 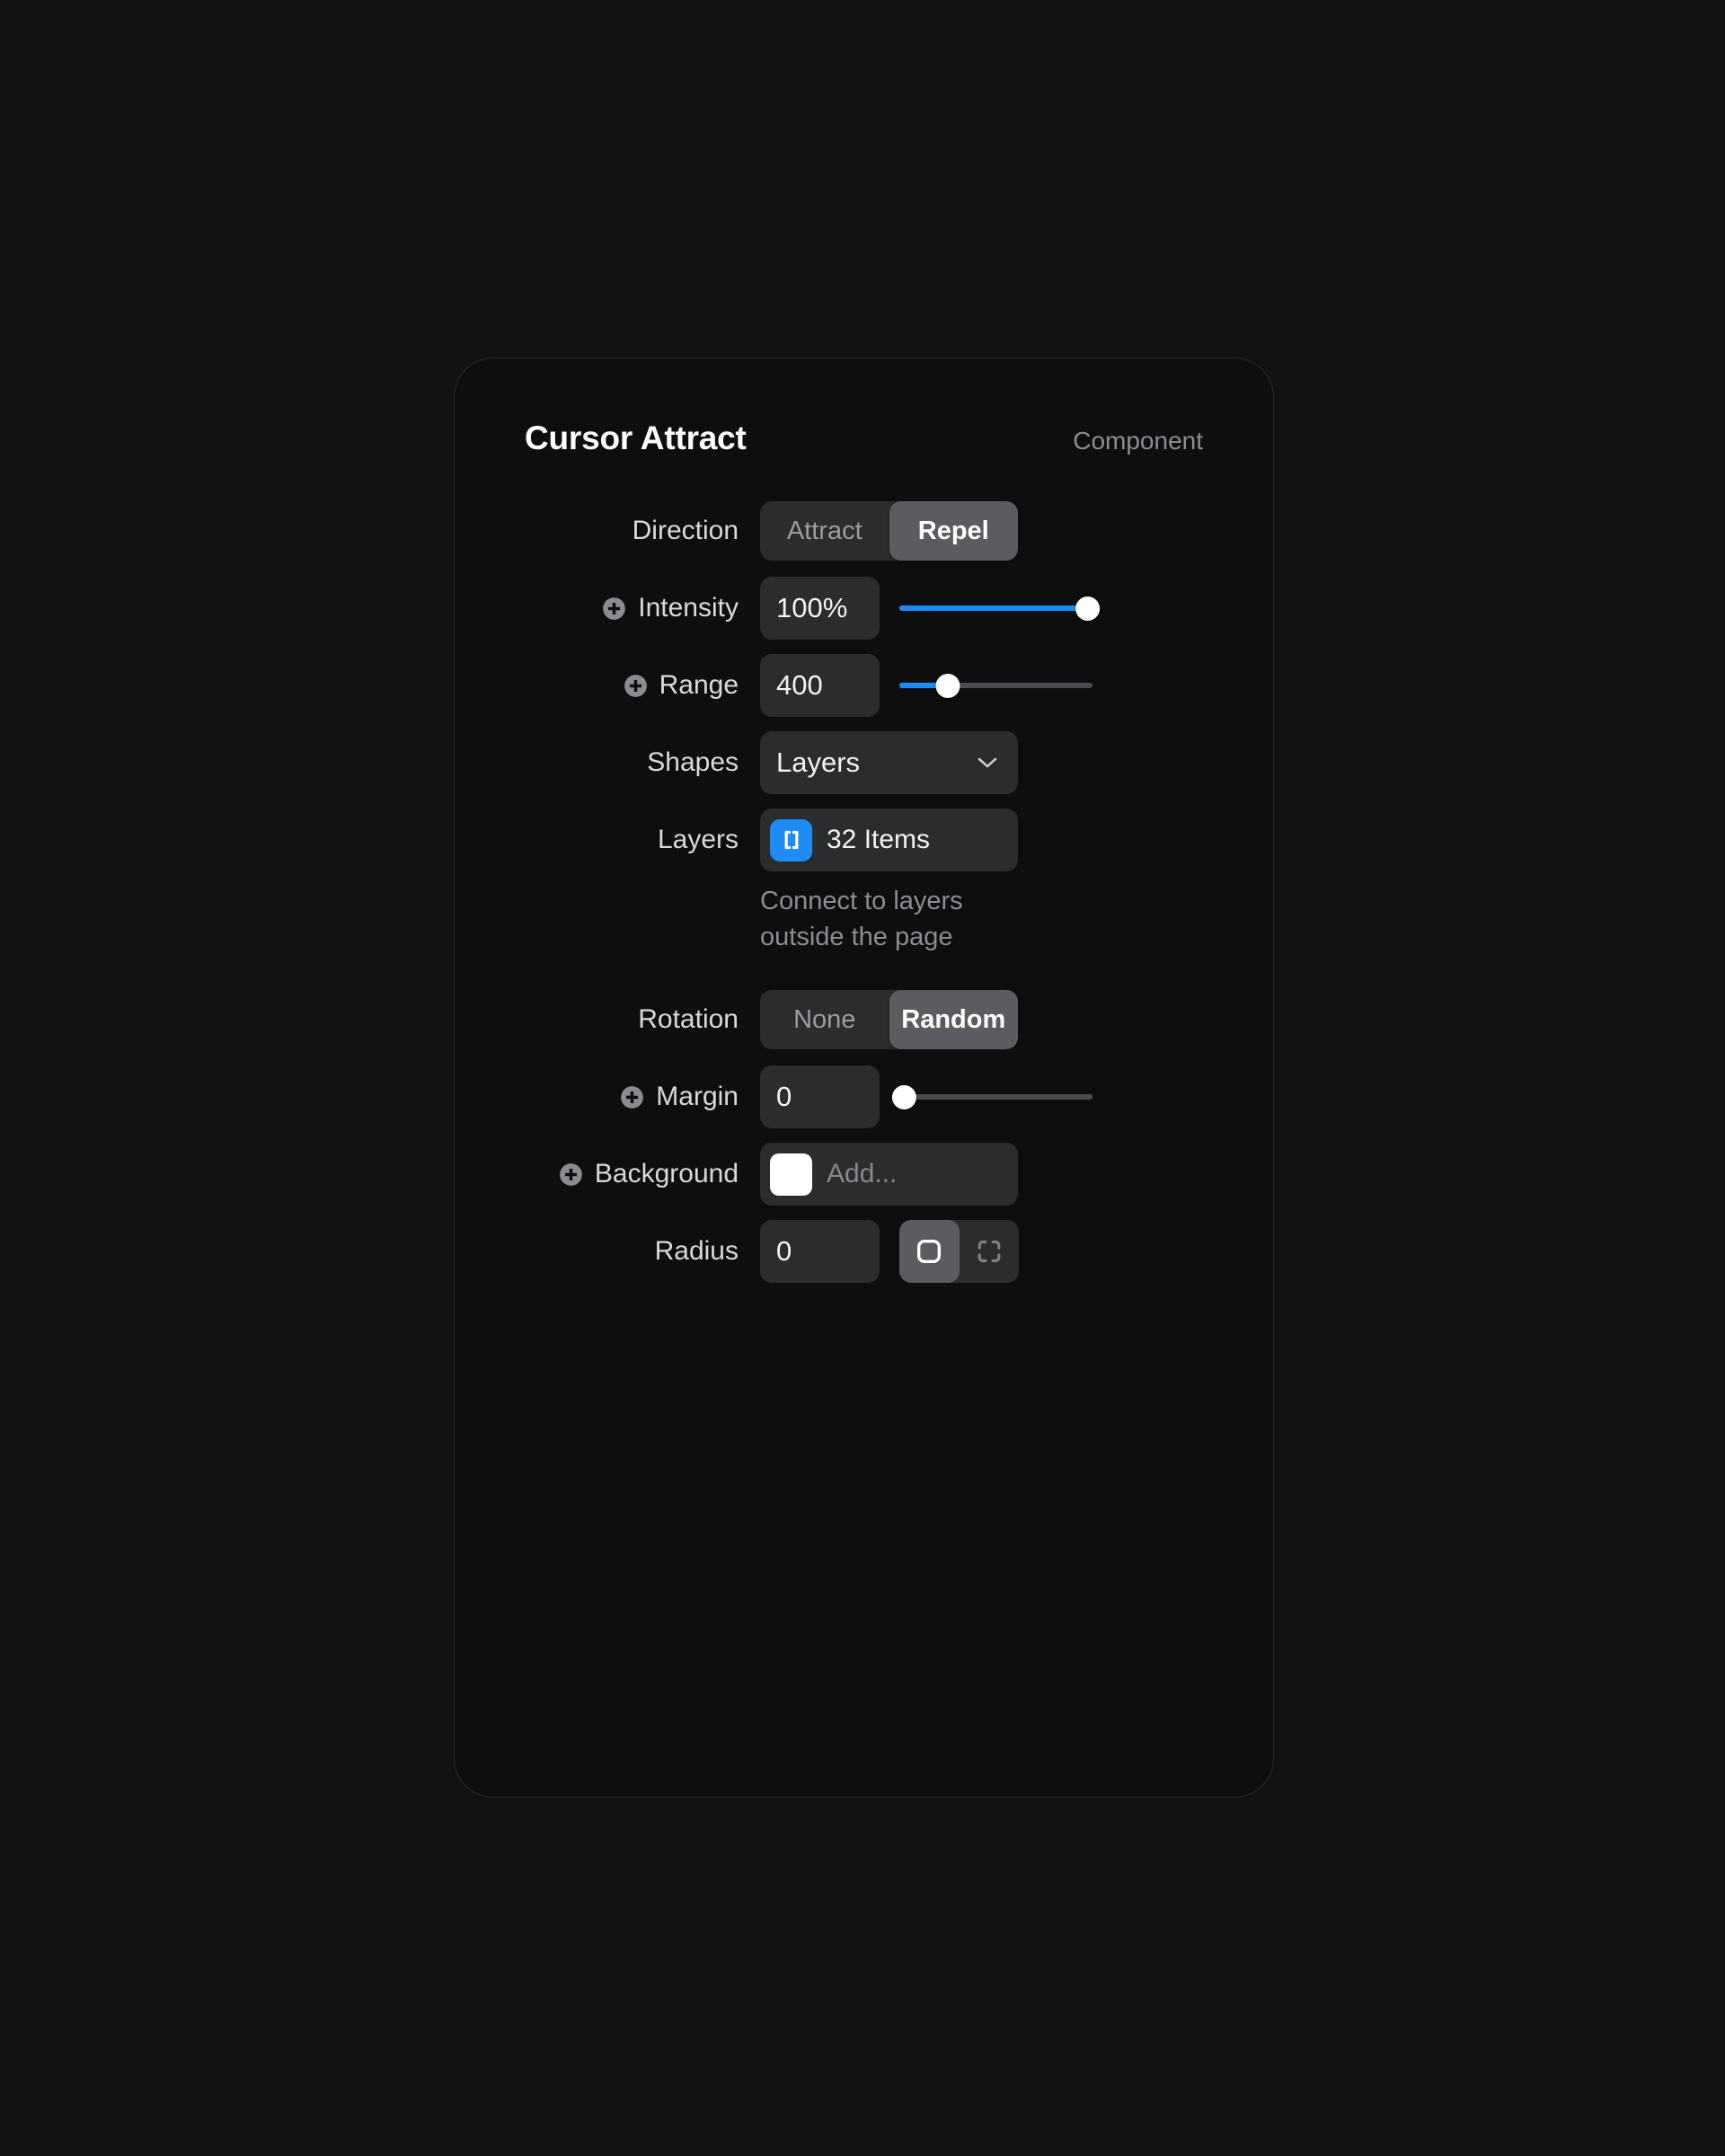 I want to click on page-title: Cursor Attract, so click(x=636, y=438).